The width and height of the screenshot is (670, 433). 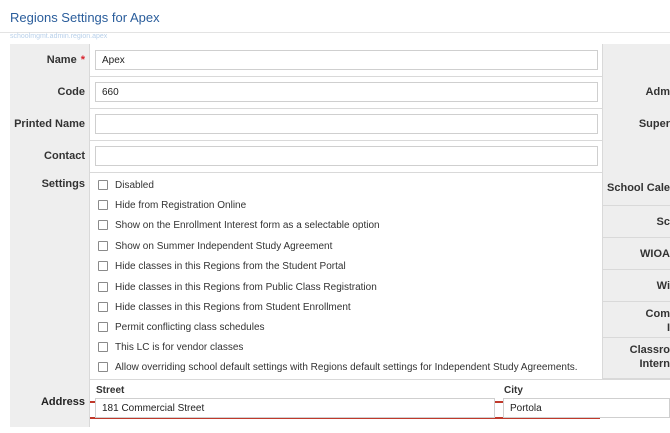 What do you see at coordinates (657, 92) in the screenshot?
I see `adm-label: Adm` at bounding box center [657, 92].